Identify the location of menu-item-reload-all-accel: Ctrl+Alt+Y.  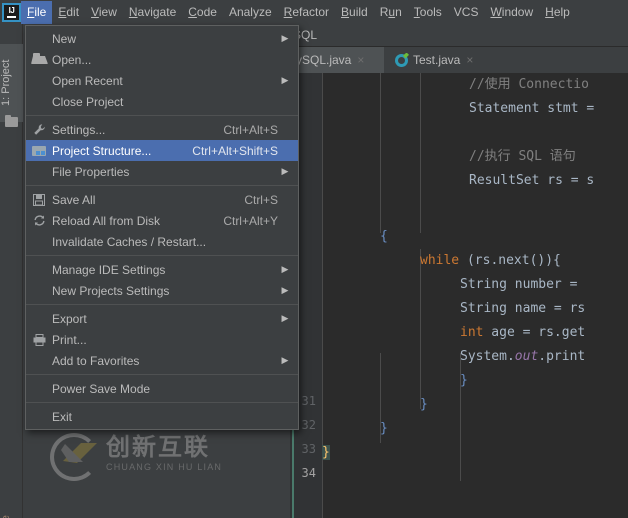
(250, 220).